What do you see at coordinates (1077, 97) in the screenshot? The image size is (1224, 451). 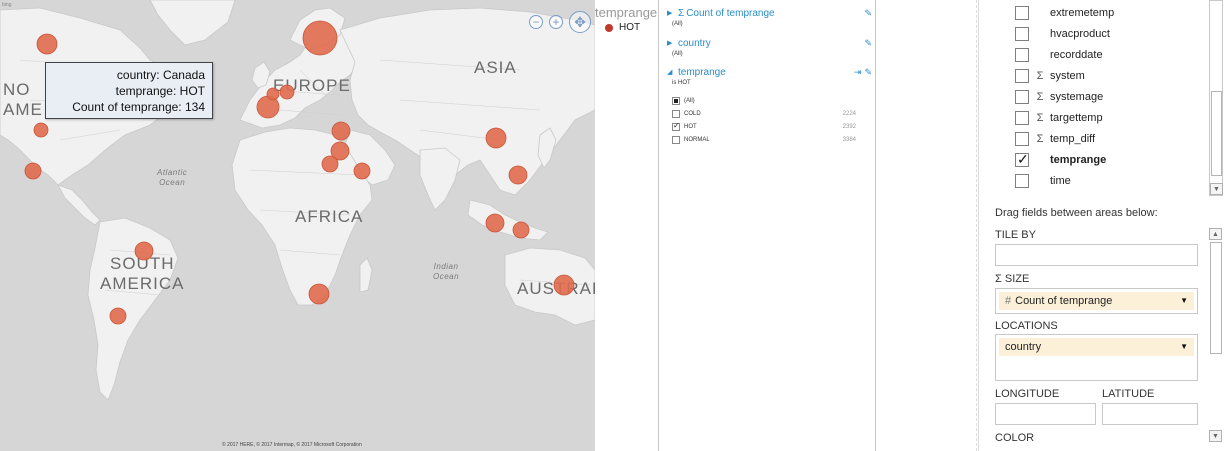 I see `field-name: systemage` at bounding box center [1077, 97].